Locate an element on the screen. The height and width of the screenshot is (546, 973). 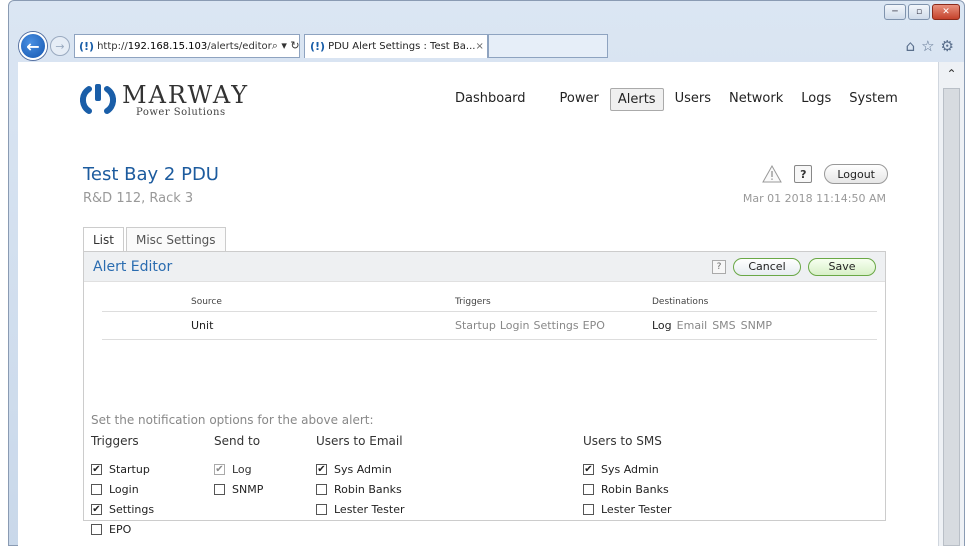
checkbox-trigger-settings: ✔ Settings is located at coordinates (122, 509).